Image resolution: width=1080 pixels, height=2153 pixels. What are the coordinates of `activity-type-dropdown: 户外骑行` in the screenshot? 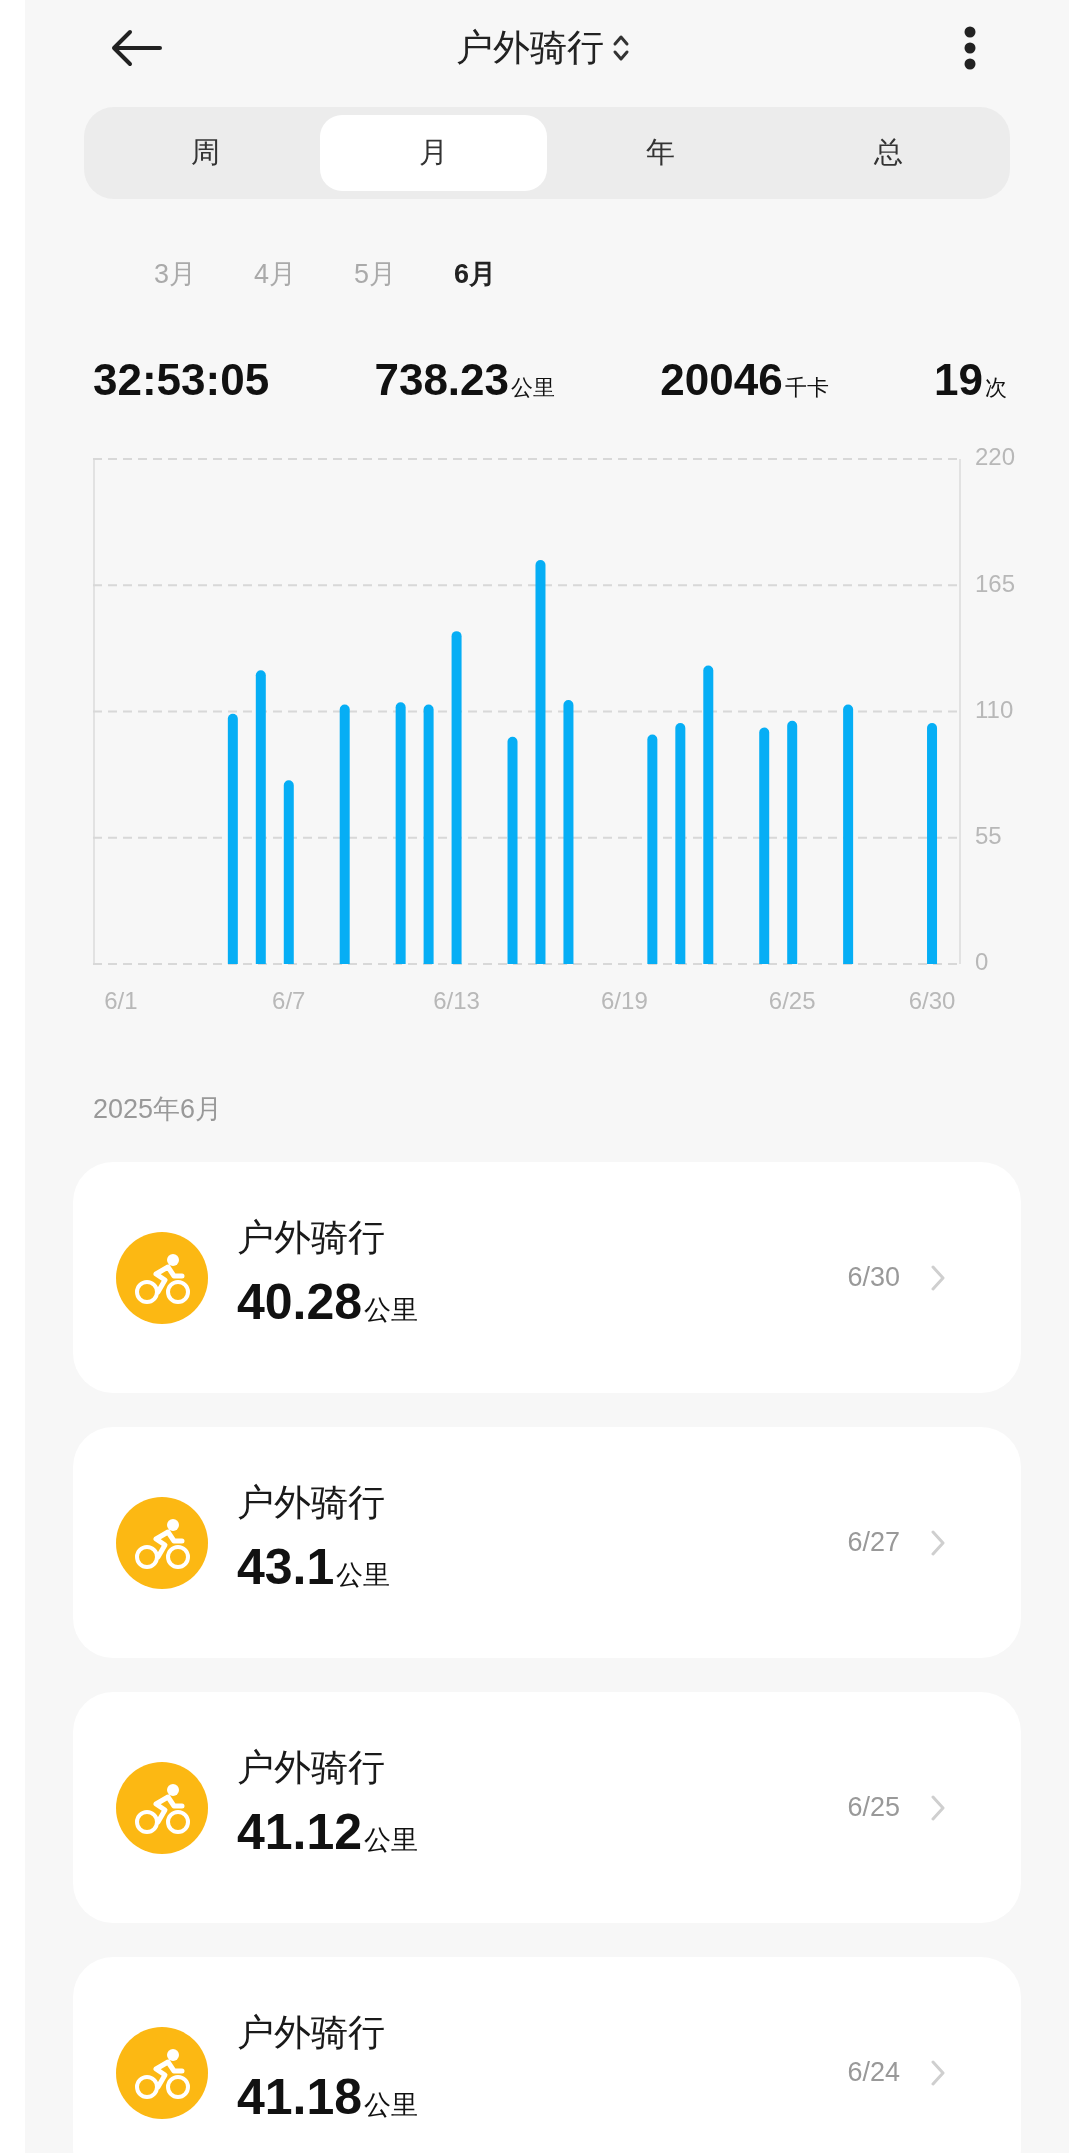 It's located at (543, 48).